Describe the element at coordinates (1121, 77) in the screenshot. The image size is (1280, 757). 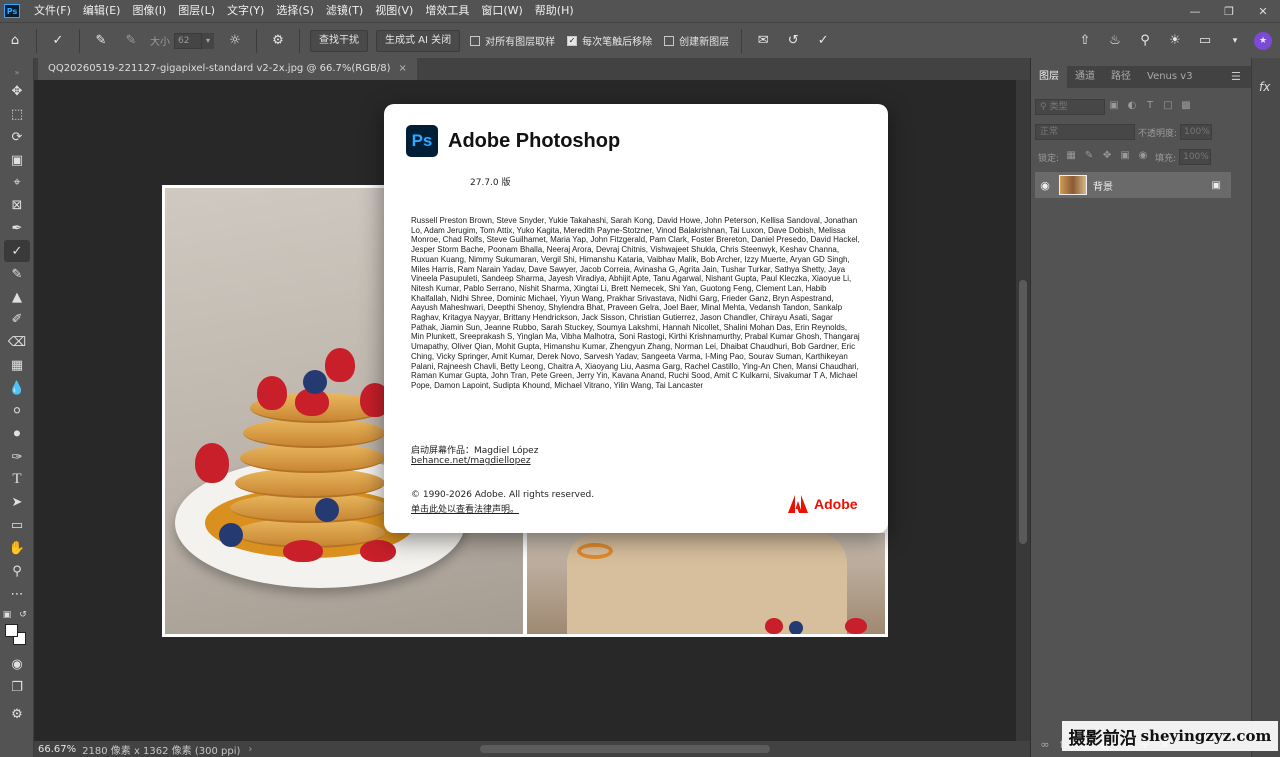
I see `tab-paths: 路径` at that location.